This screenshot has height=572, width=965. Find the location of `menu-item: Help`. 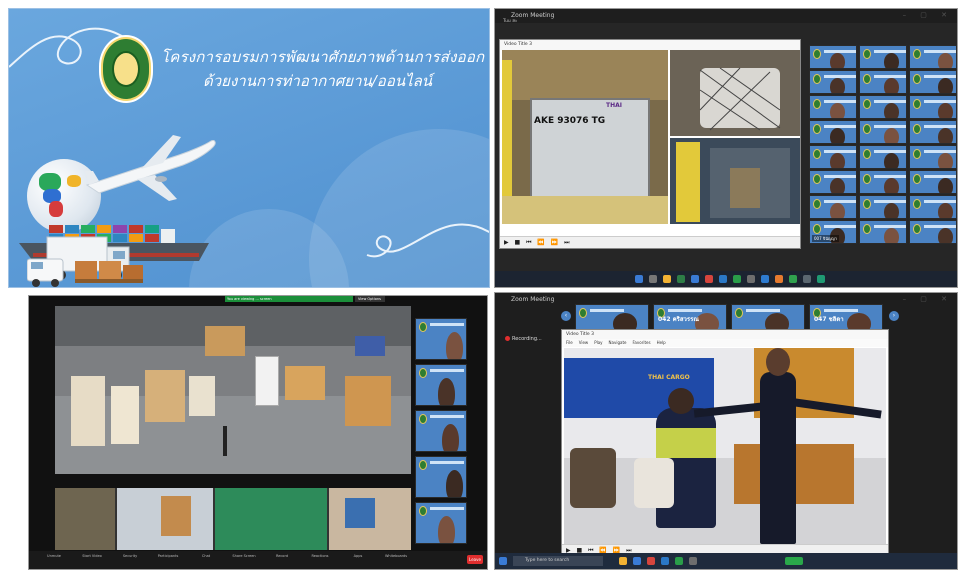

menu-item: Help is located at coordinates (661, 342).